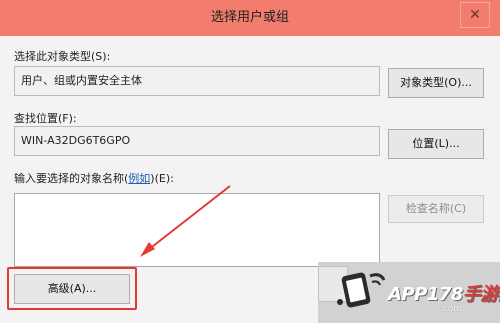  What do you see at coordinates (45, 118) in the screenshot?
I see `location-label: 查找位置(F):` at bounding box center [45, 118].